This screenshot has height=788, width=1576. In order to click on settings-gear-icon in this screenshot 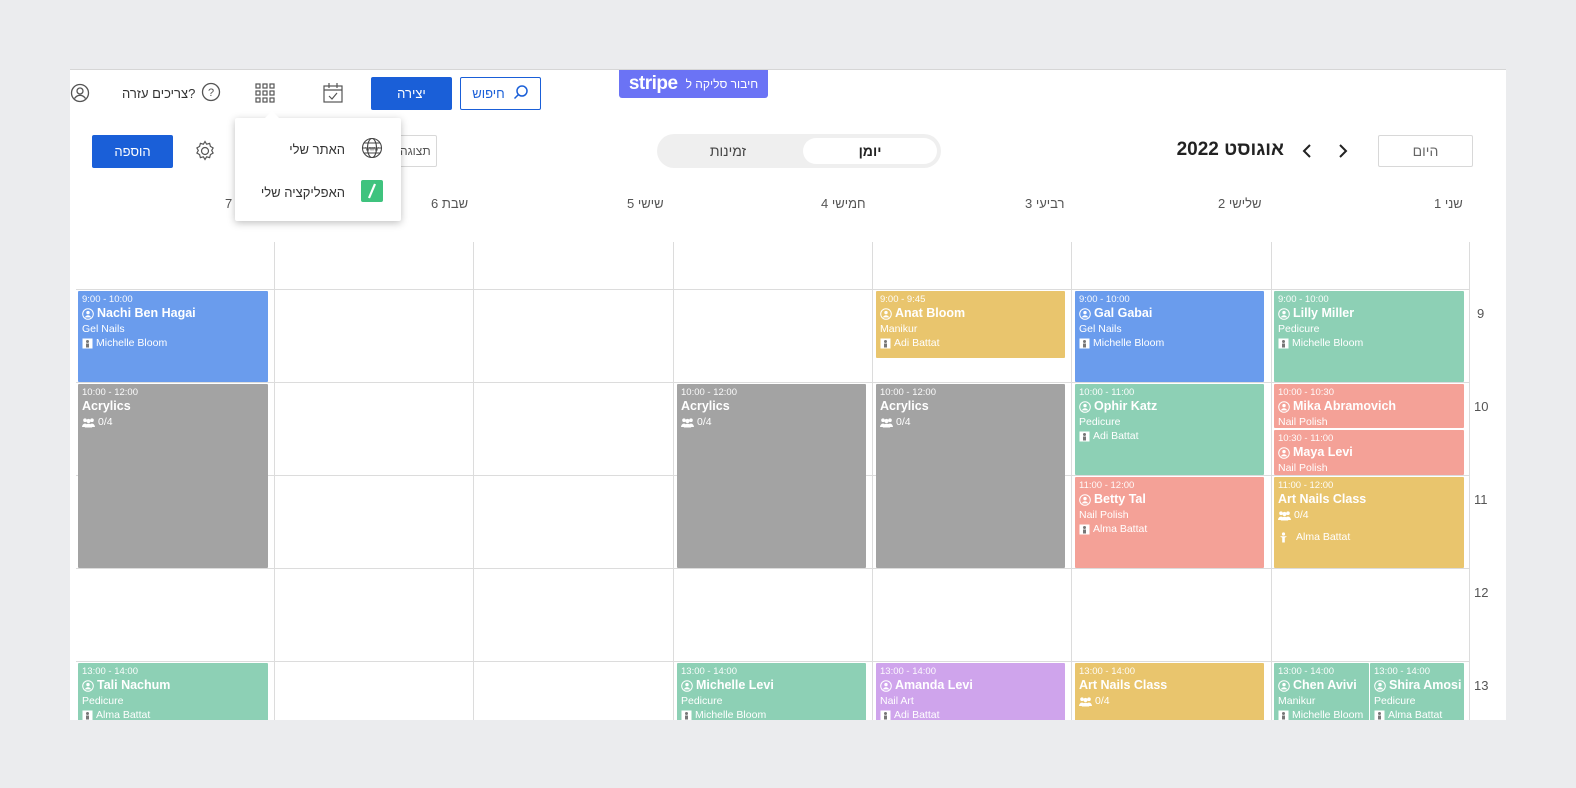, I will do `click(205, 153)`.